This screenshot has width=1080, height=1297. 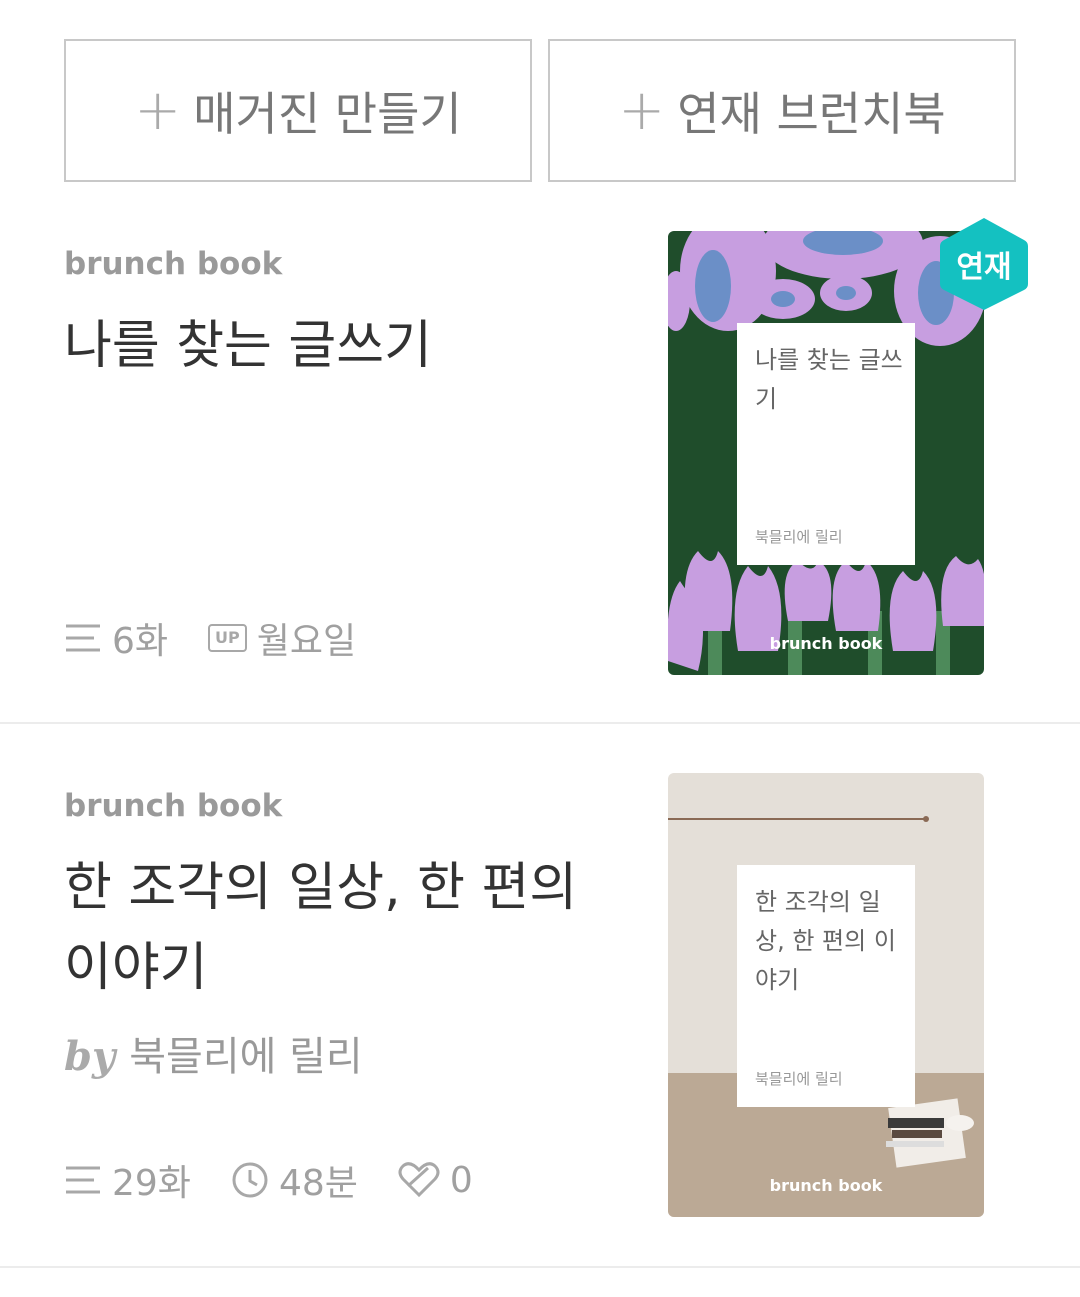 I want to click on like-count: 0, so click(x=435, y=1180).